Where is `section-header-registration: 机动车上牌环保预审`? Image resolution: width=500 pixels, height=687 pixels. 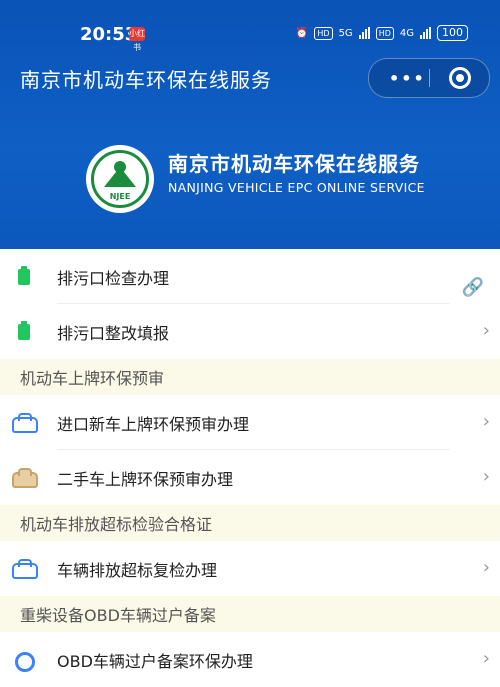
section-header-registration: 机动车上牌环保预审 is located at coordinates (250, 377).